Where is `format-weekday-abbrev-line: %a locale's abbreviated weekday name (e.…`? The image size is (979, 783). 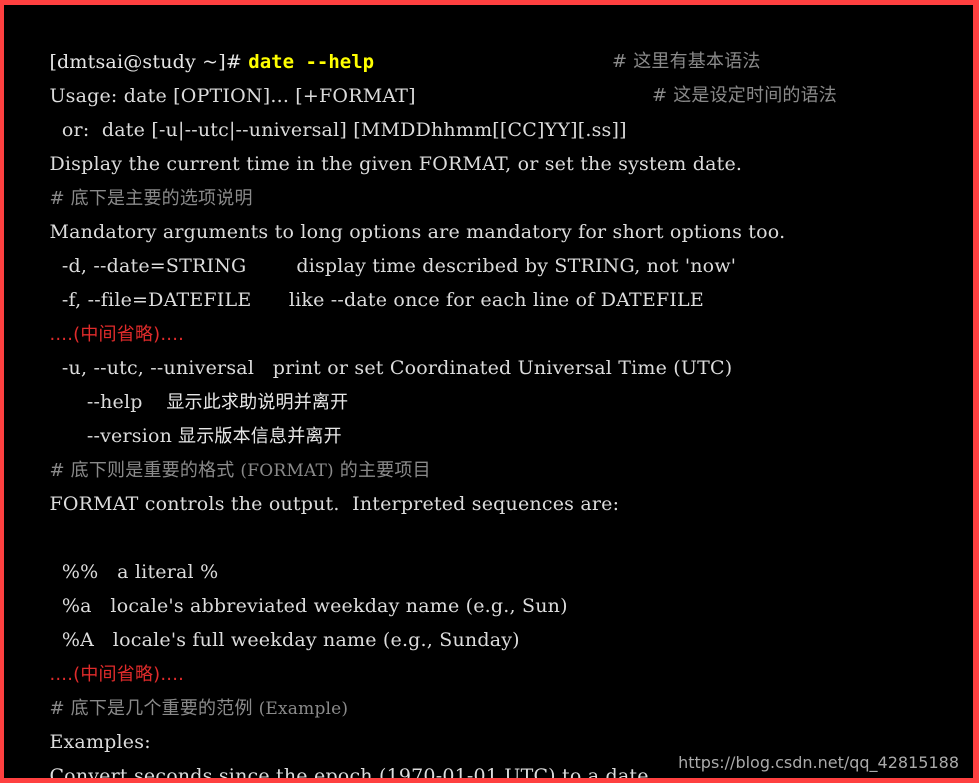
format-weekday-abbrev-line: %a locale's abbreviated weekday name (e.… is located at coordinates (492, 586).